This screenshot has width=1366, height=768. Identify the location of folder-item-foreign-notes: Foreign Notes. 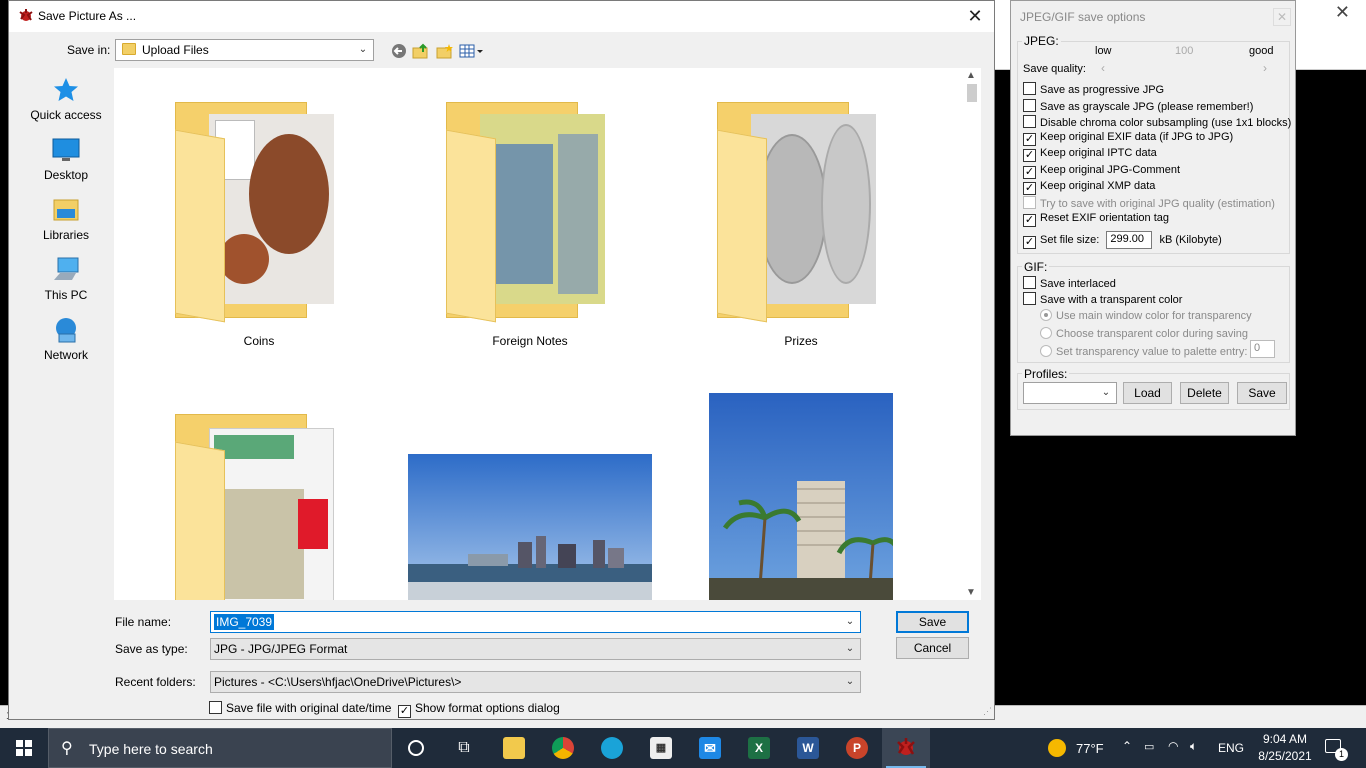
(530, 228).